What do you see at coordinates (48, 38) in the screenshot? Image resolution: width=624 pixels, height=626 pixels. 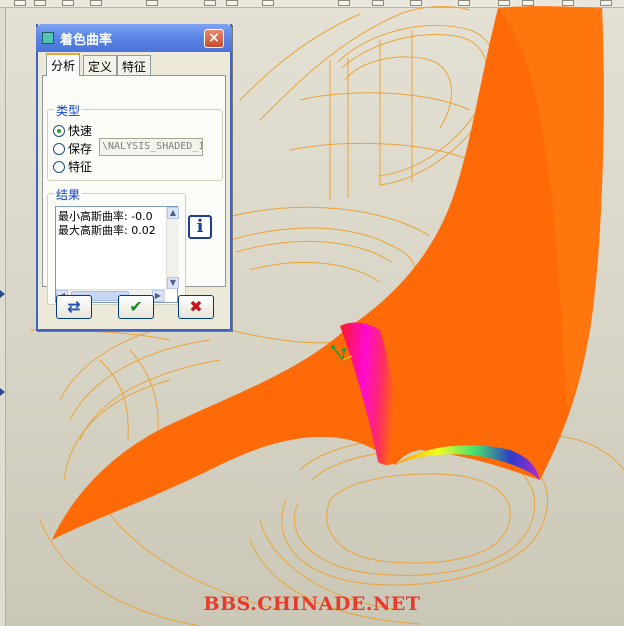 I see `window-icon` at bounding box center [48, 38].